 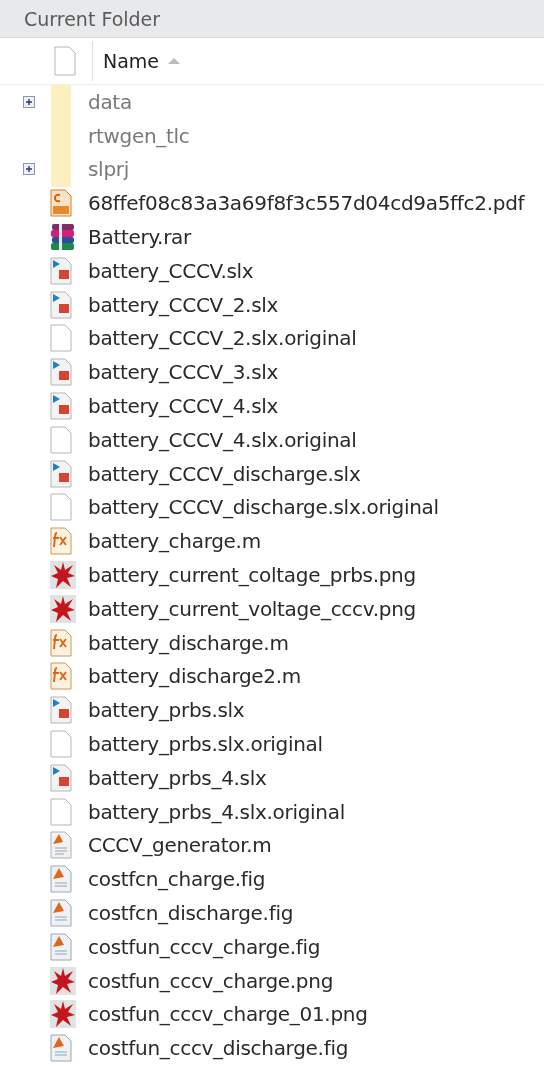 What do you see at coordinates (222, 338) in the screenshot?
I see `file-name: battery_CCCV_2.slx.original` at bounding box center [222, 338].